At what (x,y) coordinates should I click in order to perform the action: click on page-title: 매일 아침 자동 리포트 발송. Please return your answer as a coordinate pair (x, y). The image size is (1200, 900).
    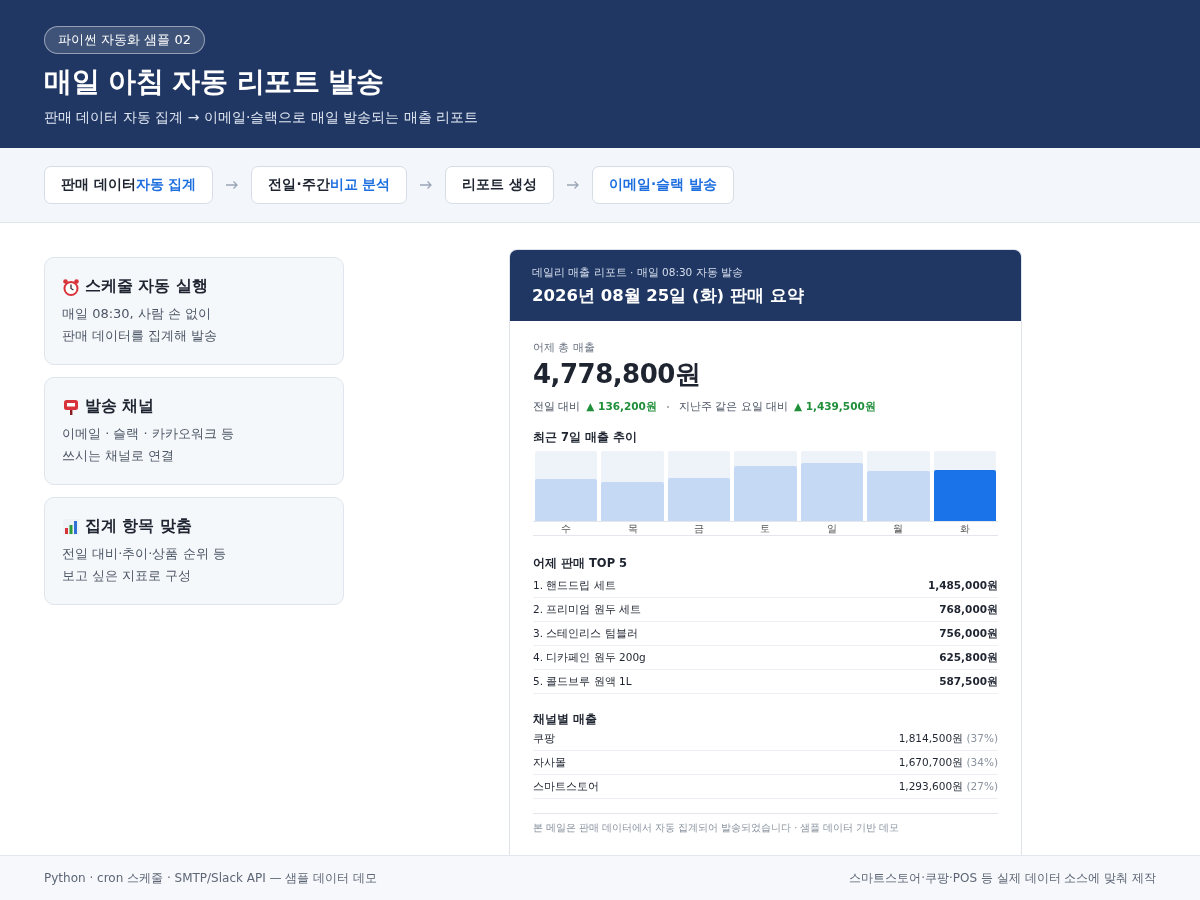
    Looking at the image, I should click on (214, 82).